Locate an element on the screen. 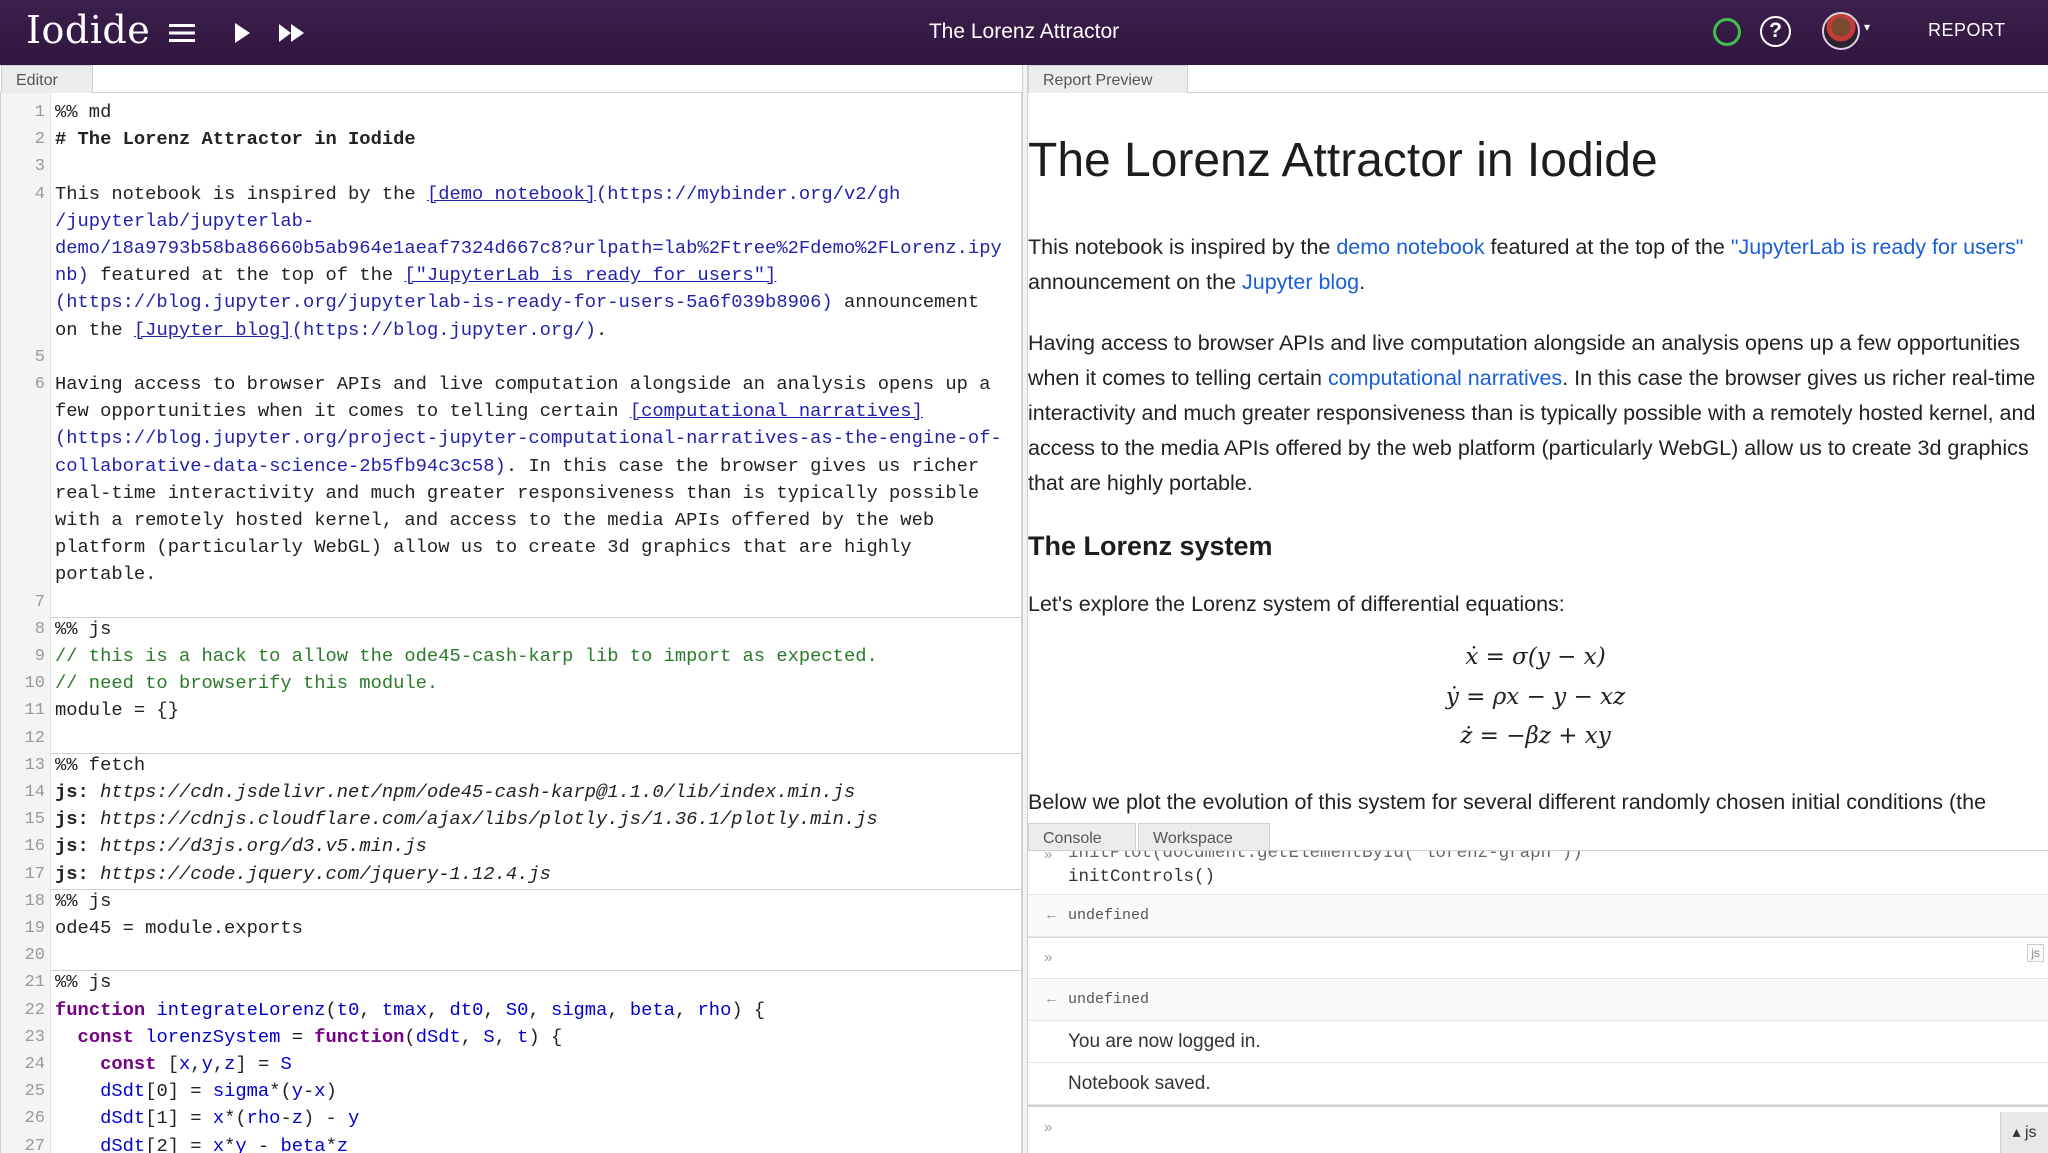 The width and height of the screenshot is (2048, 1153). editor-line: 18 %% js is located at coordinates (511, 901).